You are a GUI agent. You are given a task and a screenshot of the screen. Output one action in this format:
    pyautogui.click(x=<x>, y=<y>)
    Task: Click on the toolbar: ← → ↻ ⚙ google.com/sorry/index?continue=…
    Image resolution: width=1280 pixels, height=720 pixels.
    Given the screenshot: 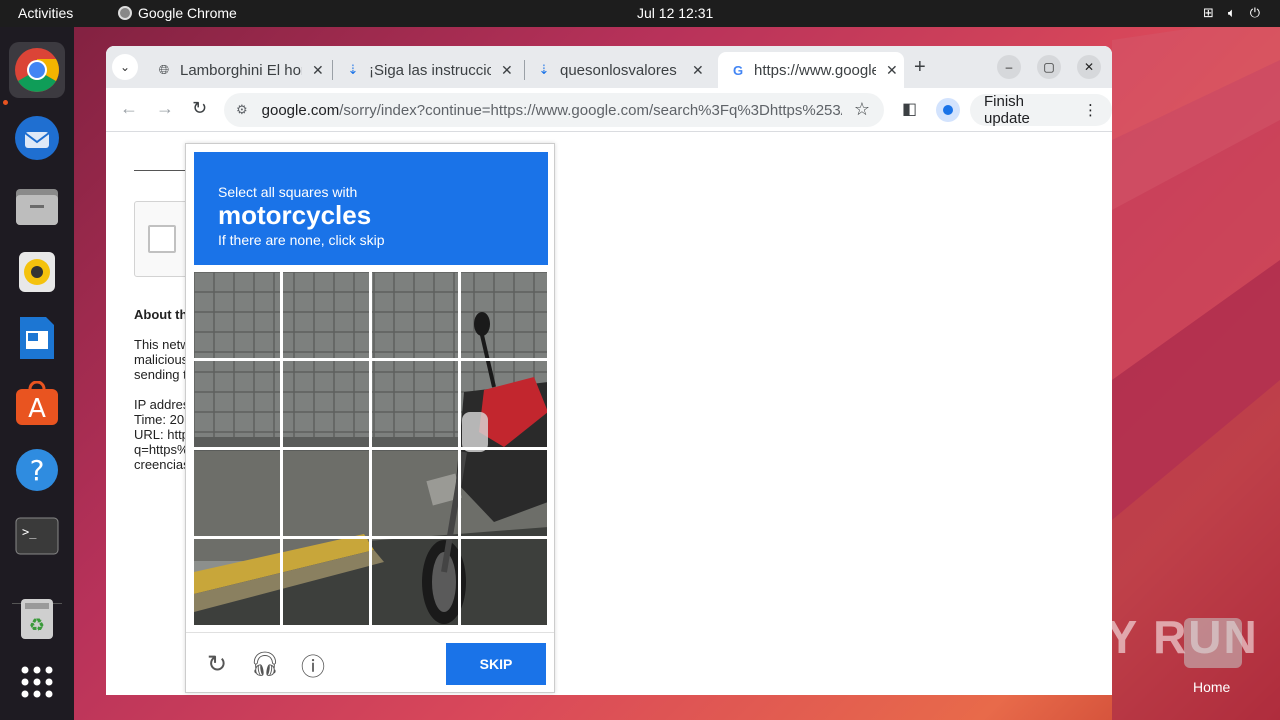 What is the action you would take?
    pyautogui.click(x=609, y=110)
    